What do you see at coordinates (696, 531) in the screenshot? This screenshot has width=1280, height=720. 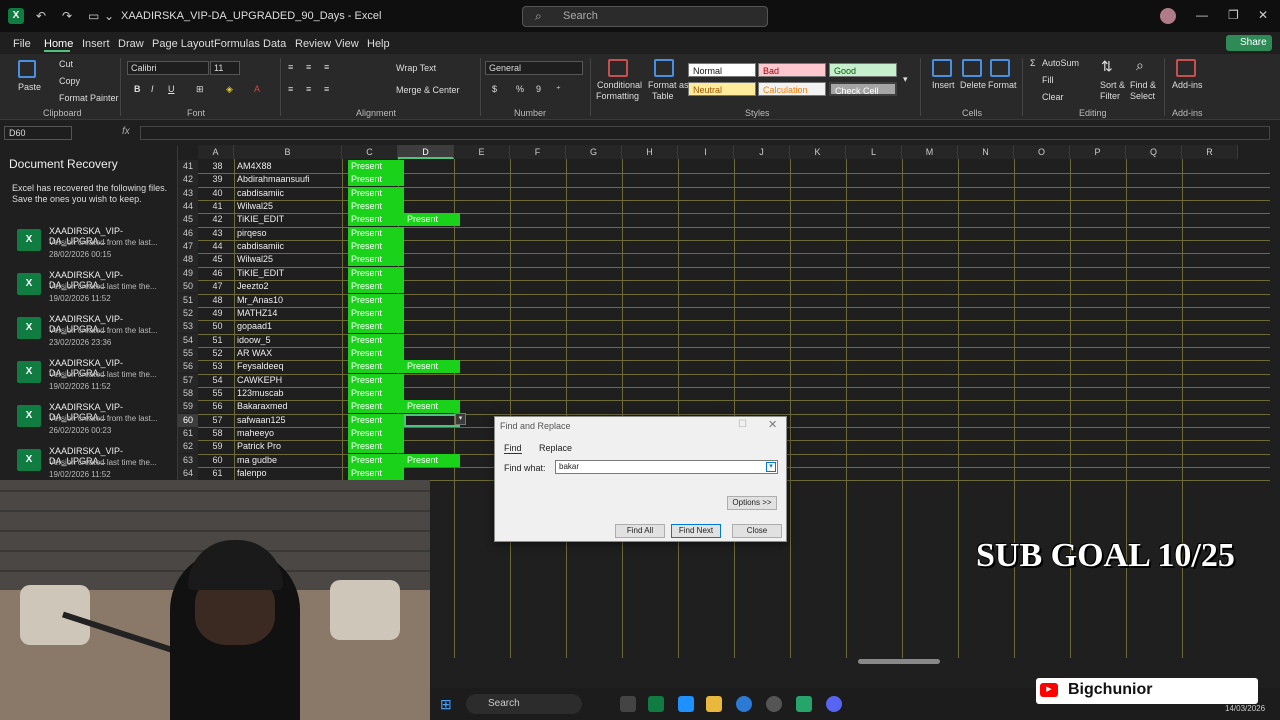 I see `find-next-button: Find Next` at bounding box center [696, 531].